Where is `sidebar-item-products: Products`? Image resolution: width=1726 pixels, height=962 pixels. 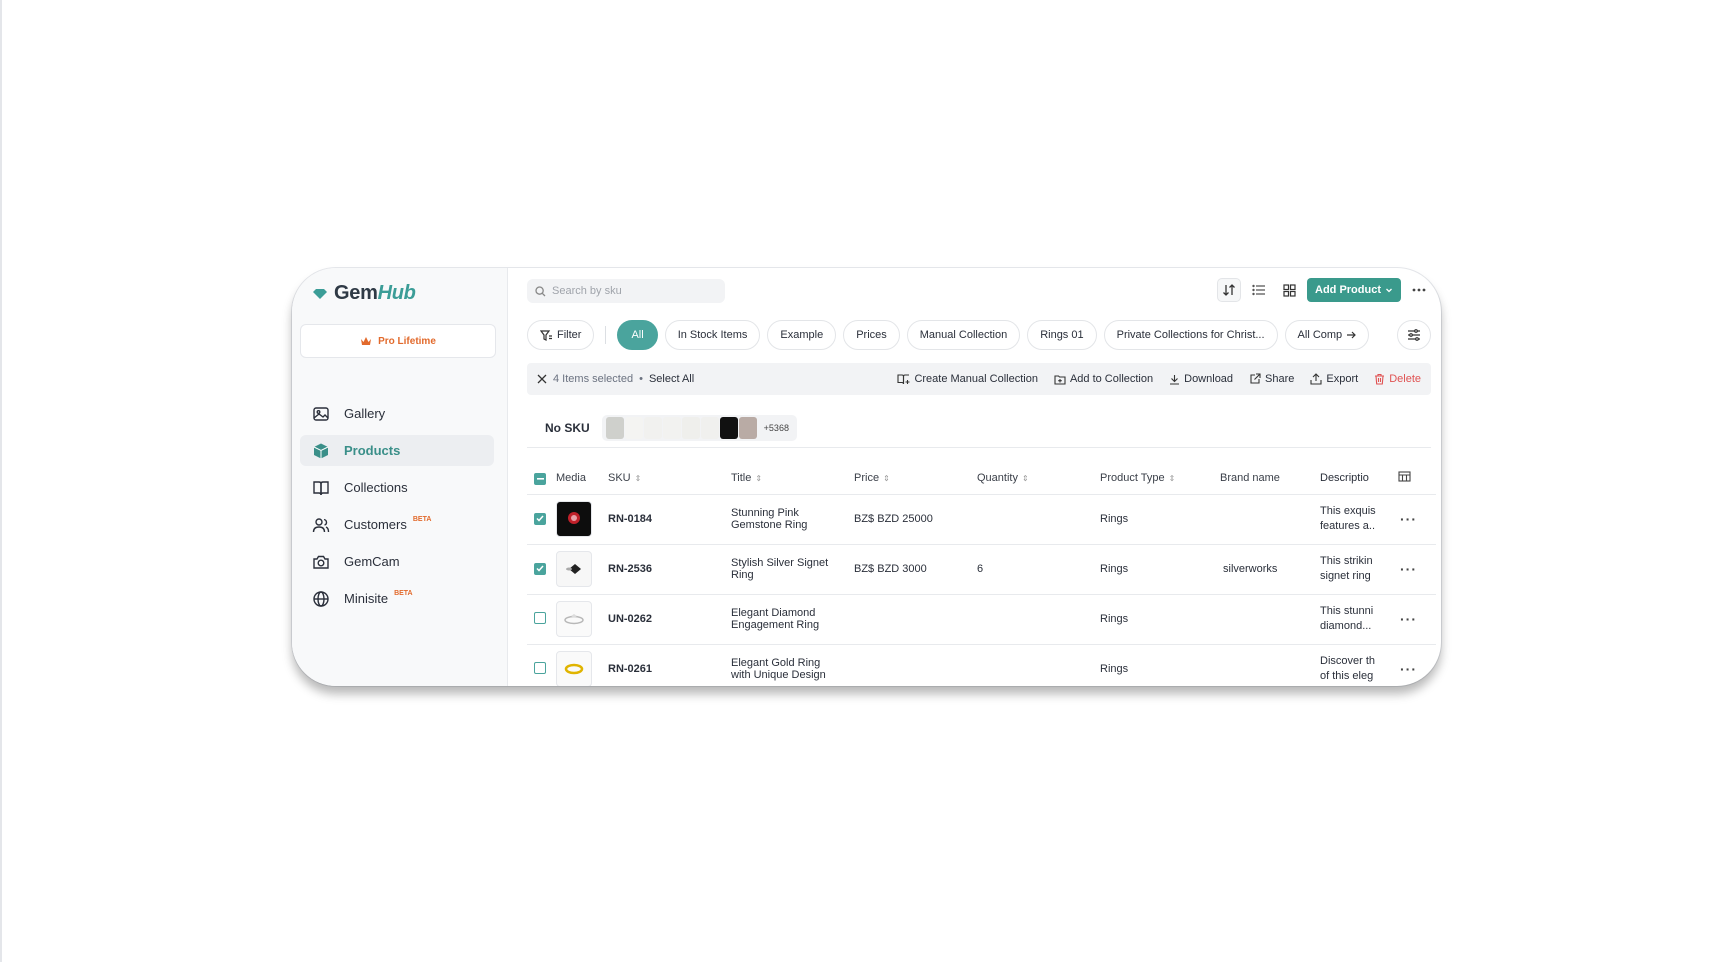
sidebar-item-products: Products is located at coordinates (397, 450).